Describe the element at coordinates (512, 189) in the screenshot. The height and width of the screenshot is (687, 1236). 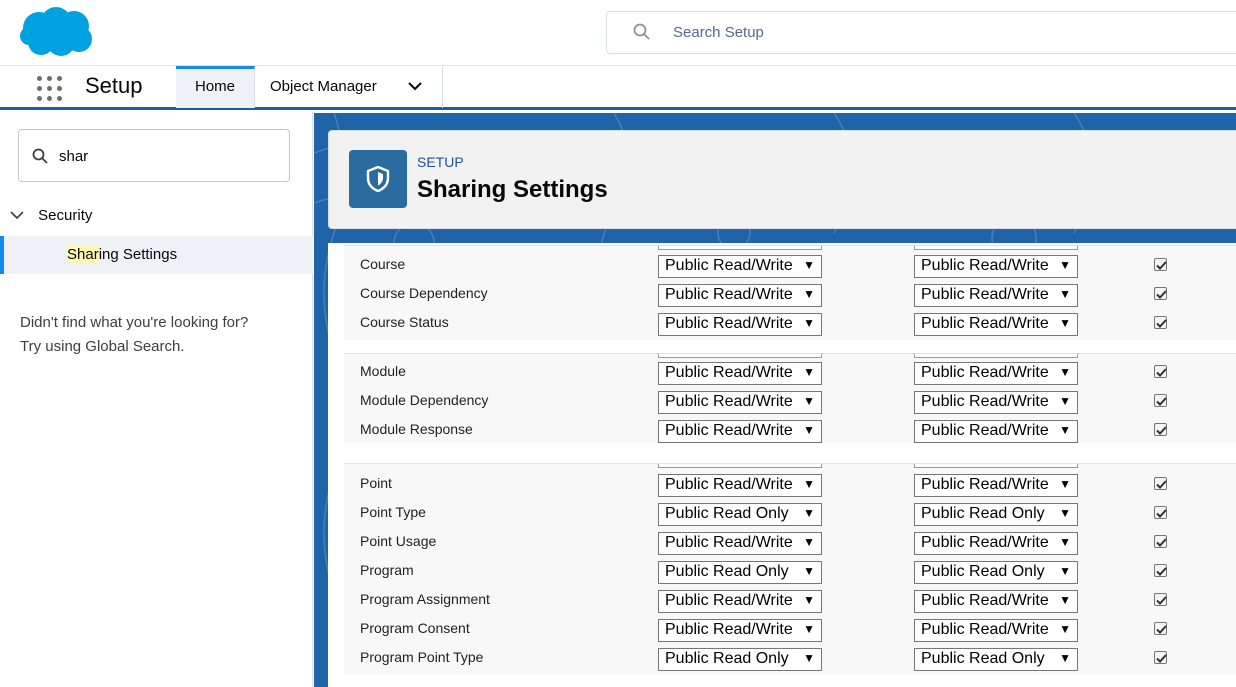
I see `page-title: Sharing Settings` at that location.